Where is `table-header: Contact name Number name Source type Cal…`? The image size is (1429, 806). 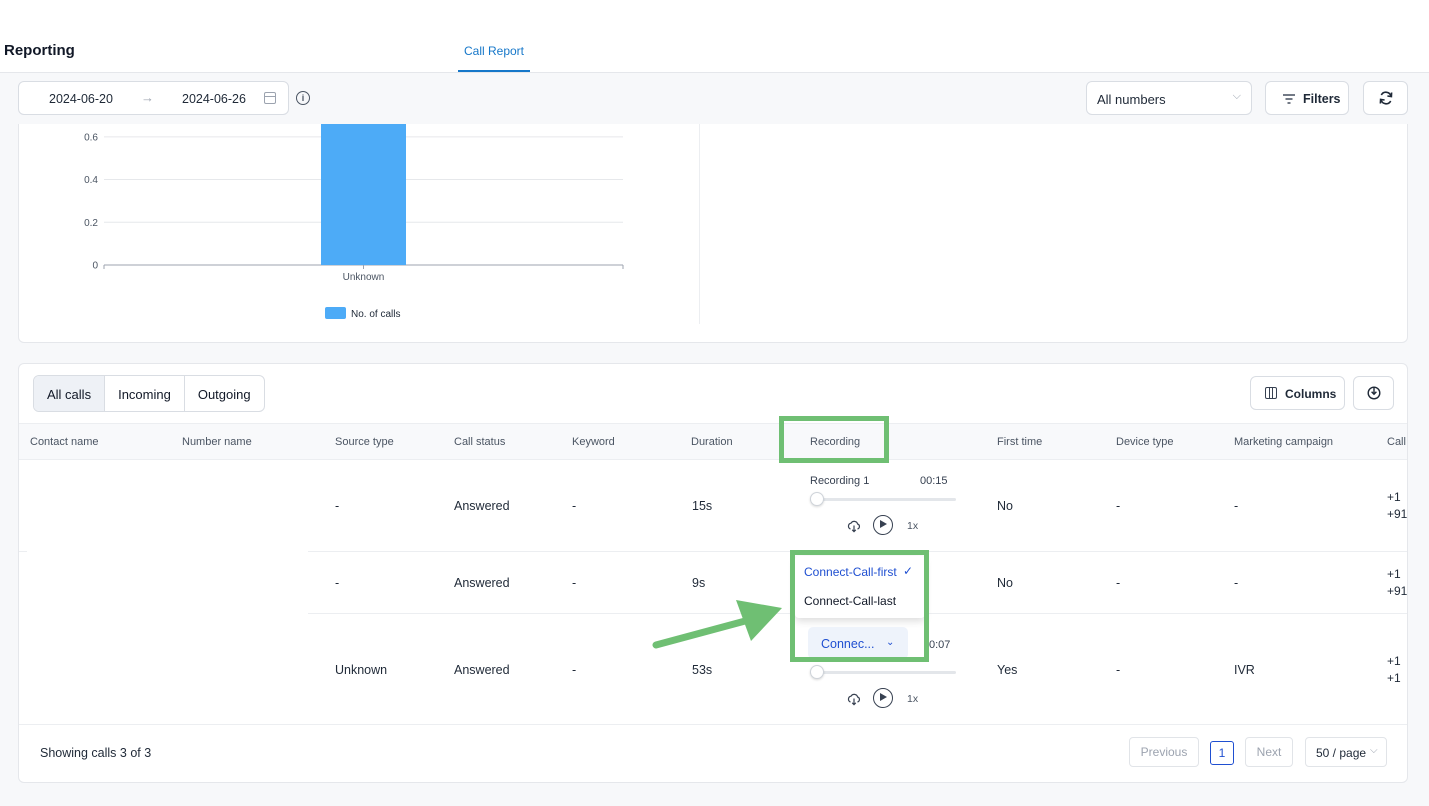 table-header: Contact name Number name Source type Cal… is located at coordinates (713, 441).